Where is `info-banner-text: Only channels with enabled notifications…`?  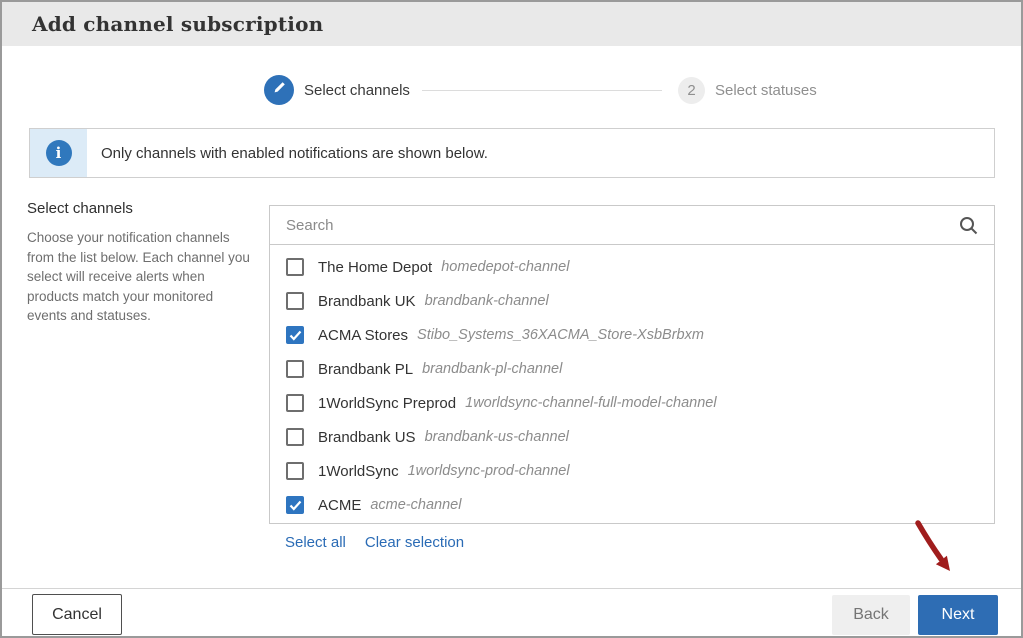 info-banner-text: Only channels with enabled notifications… is located at coordinates (294, 153).